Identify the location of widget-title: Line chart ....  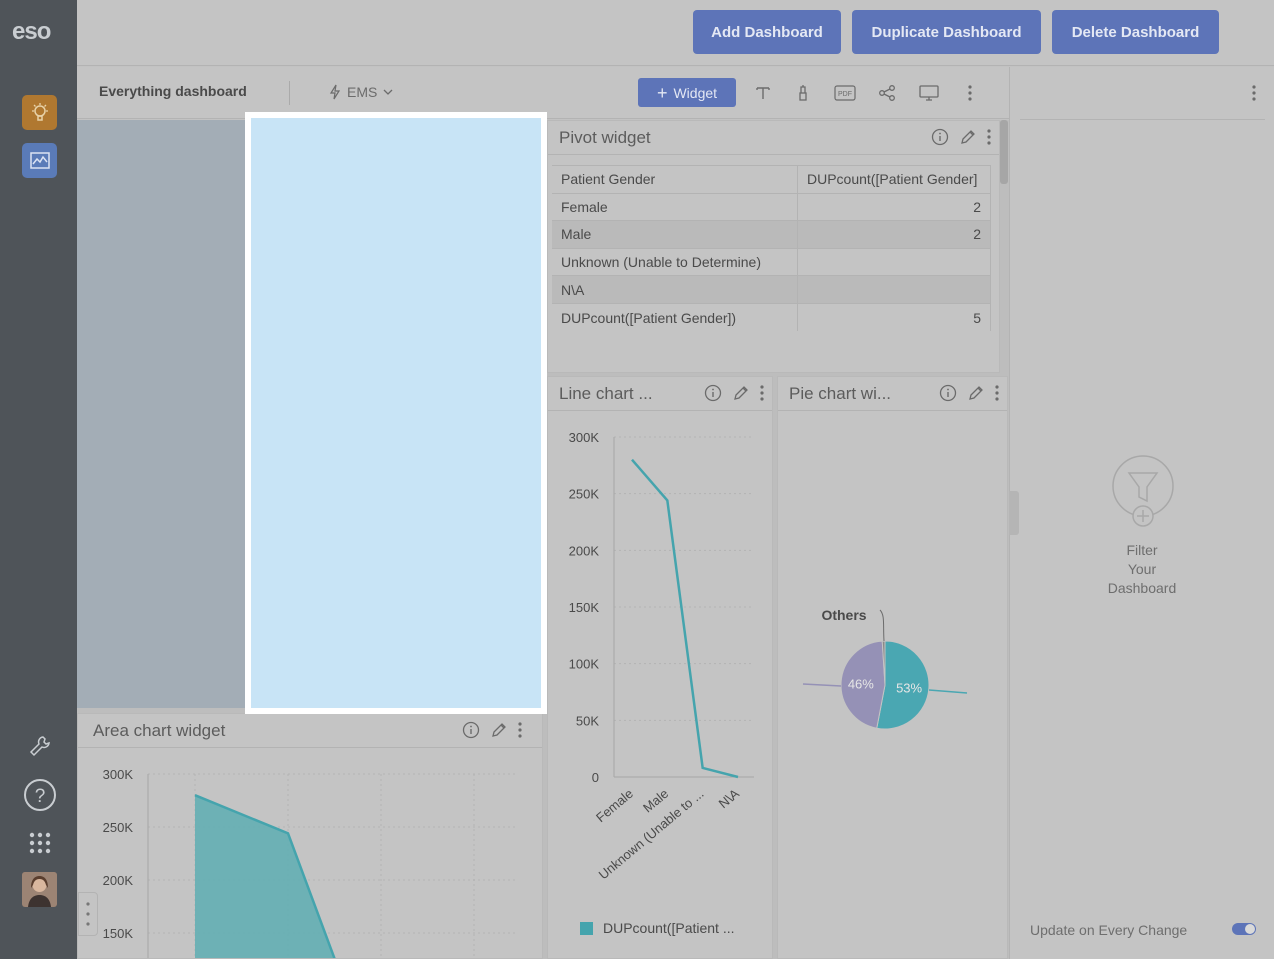
(606, 393).